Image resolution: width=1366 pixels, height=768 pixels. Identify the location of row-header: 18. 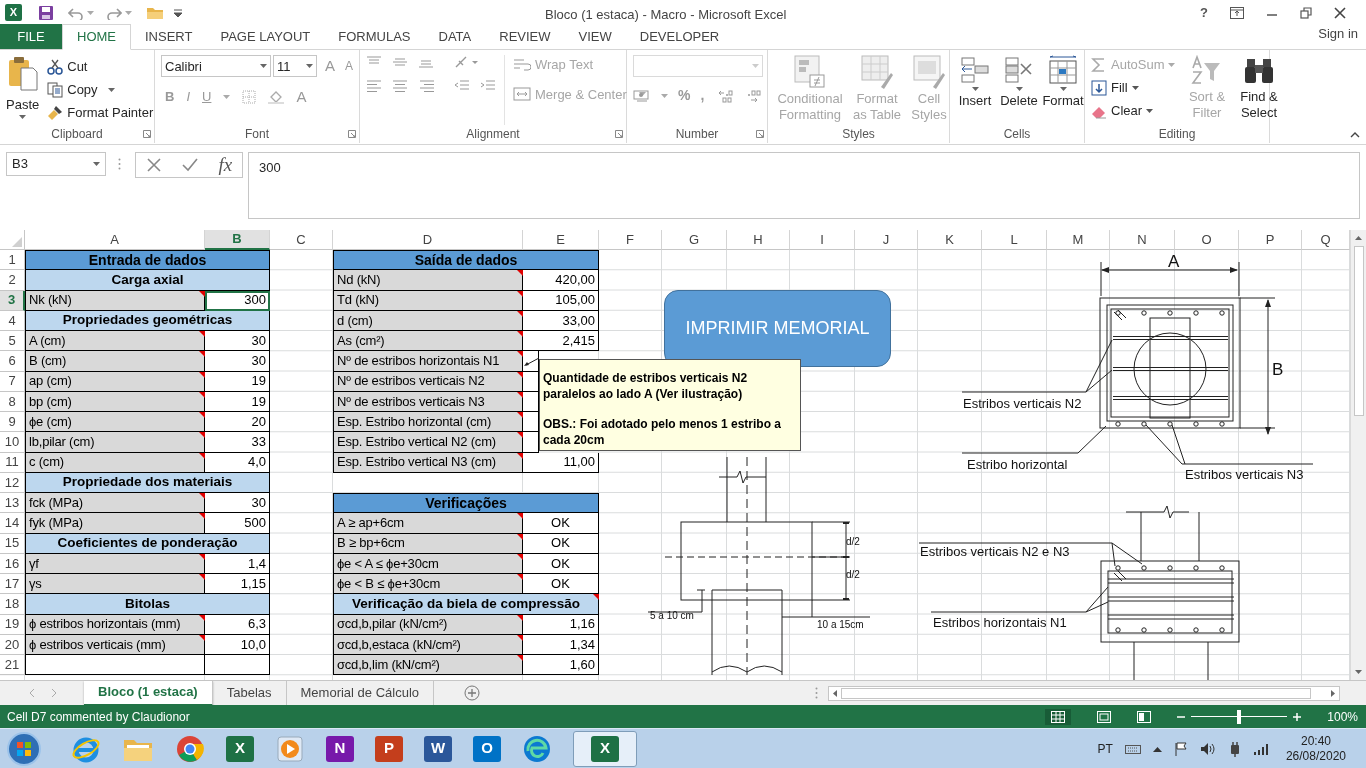
(12, 604).